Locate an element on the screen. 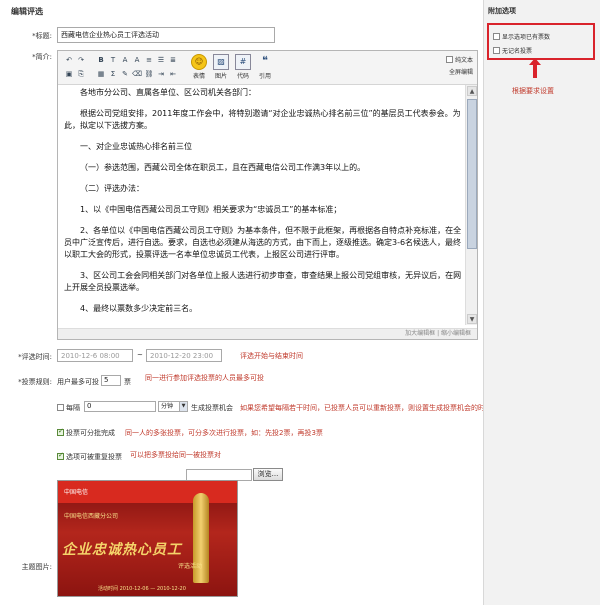 This screenshot has height=605, width=600. save-icon: ▣ is located at coordinates (69, 74).